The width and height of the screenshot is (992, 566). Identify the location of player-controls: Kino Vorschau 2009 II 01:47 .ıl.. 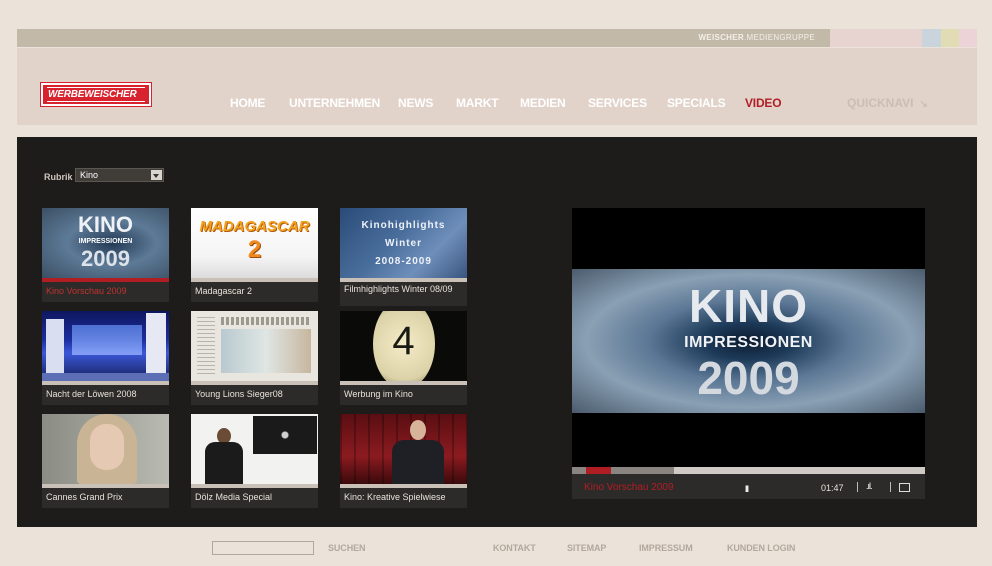
(748, 486).